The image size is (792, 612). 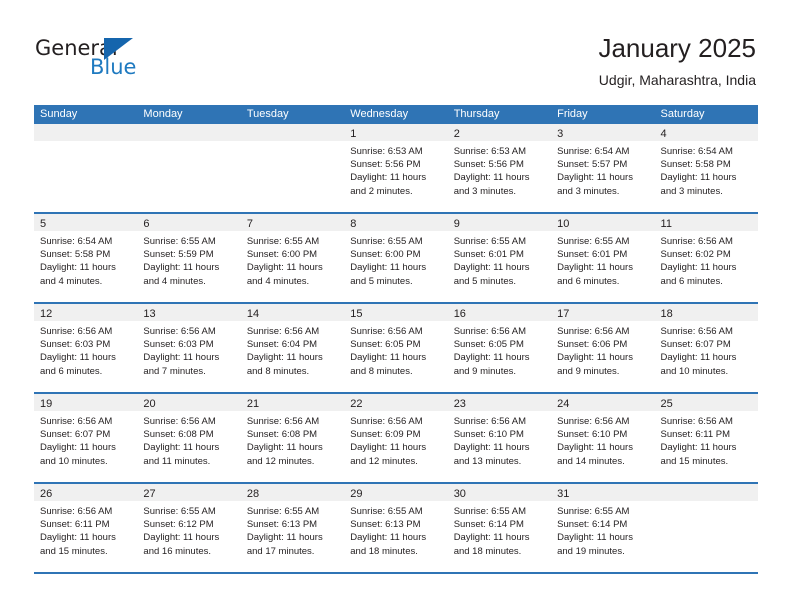 What do you see at coordinates (459, 494) in the screenshot?
I see `day-number: 30` at bounding box center [459, 494].